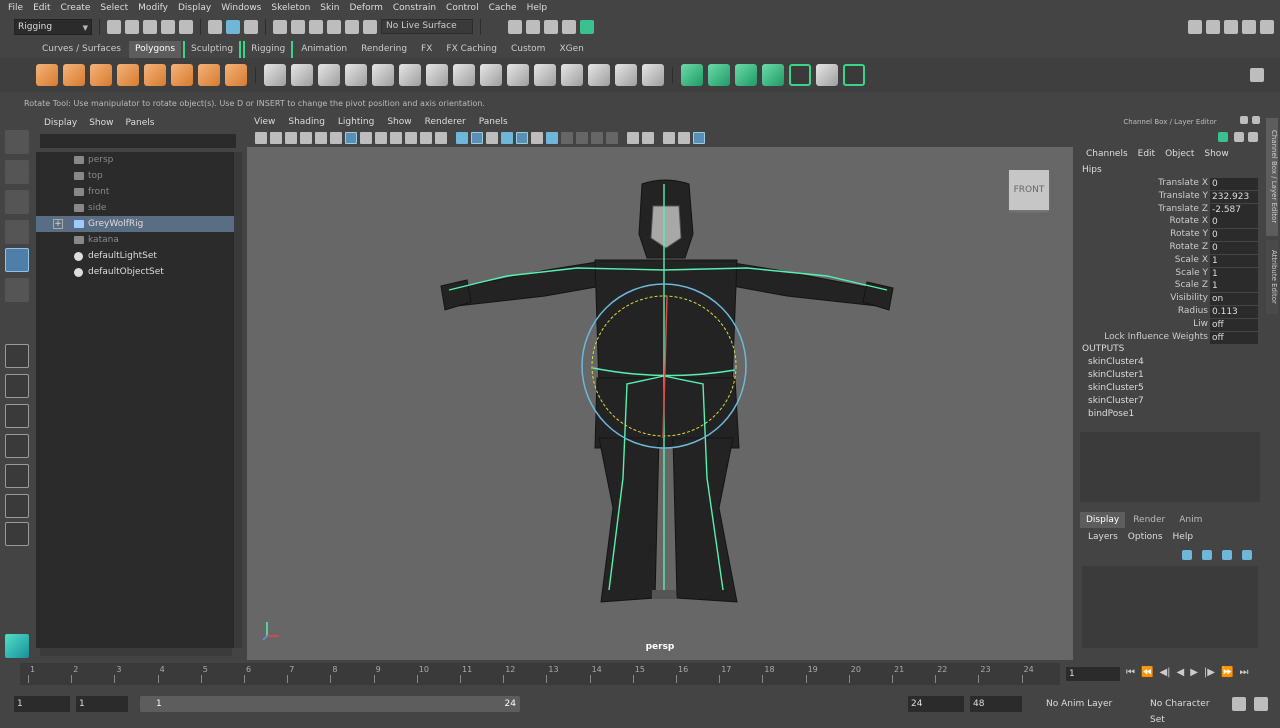  Describe the element at coordinates (135, 208) in the screenshot. I see `outliner-item: side` at that location.